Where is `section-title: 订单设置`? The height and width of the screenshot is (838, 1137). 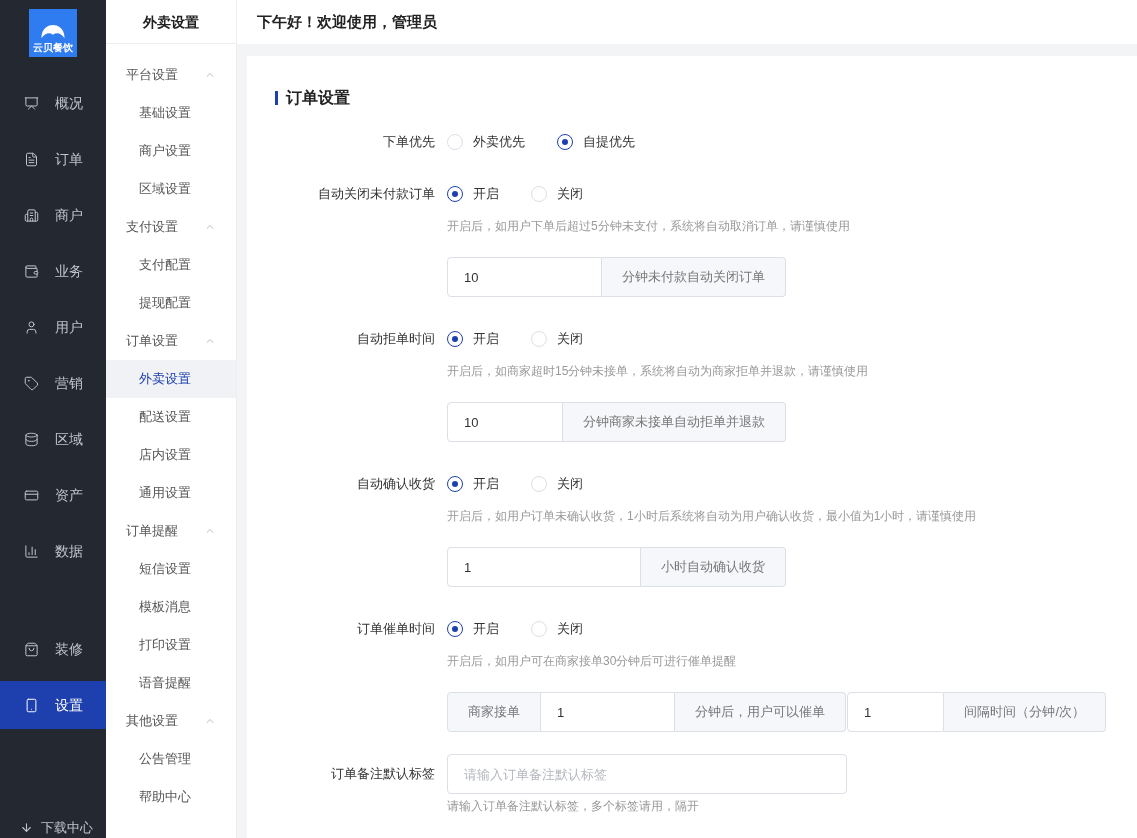
section-title: 订单设置 is located at coordinates (318, 98).